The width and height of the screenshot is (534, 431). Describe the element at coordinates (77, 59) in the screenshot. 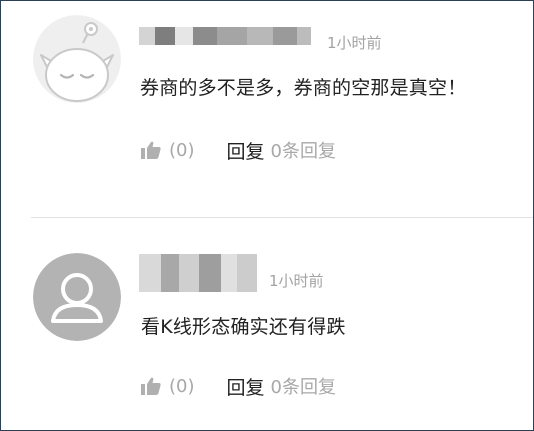

I see `robot-face-icon` at that location.